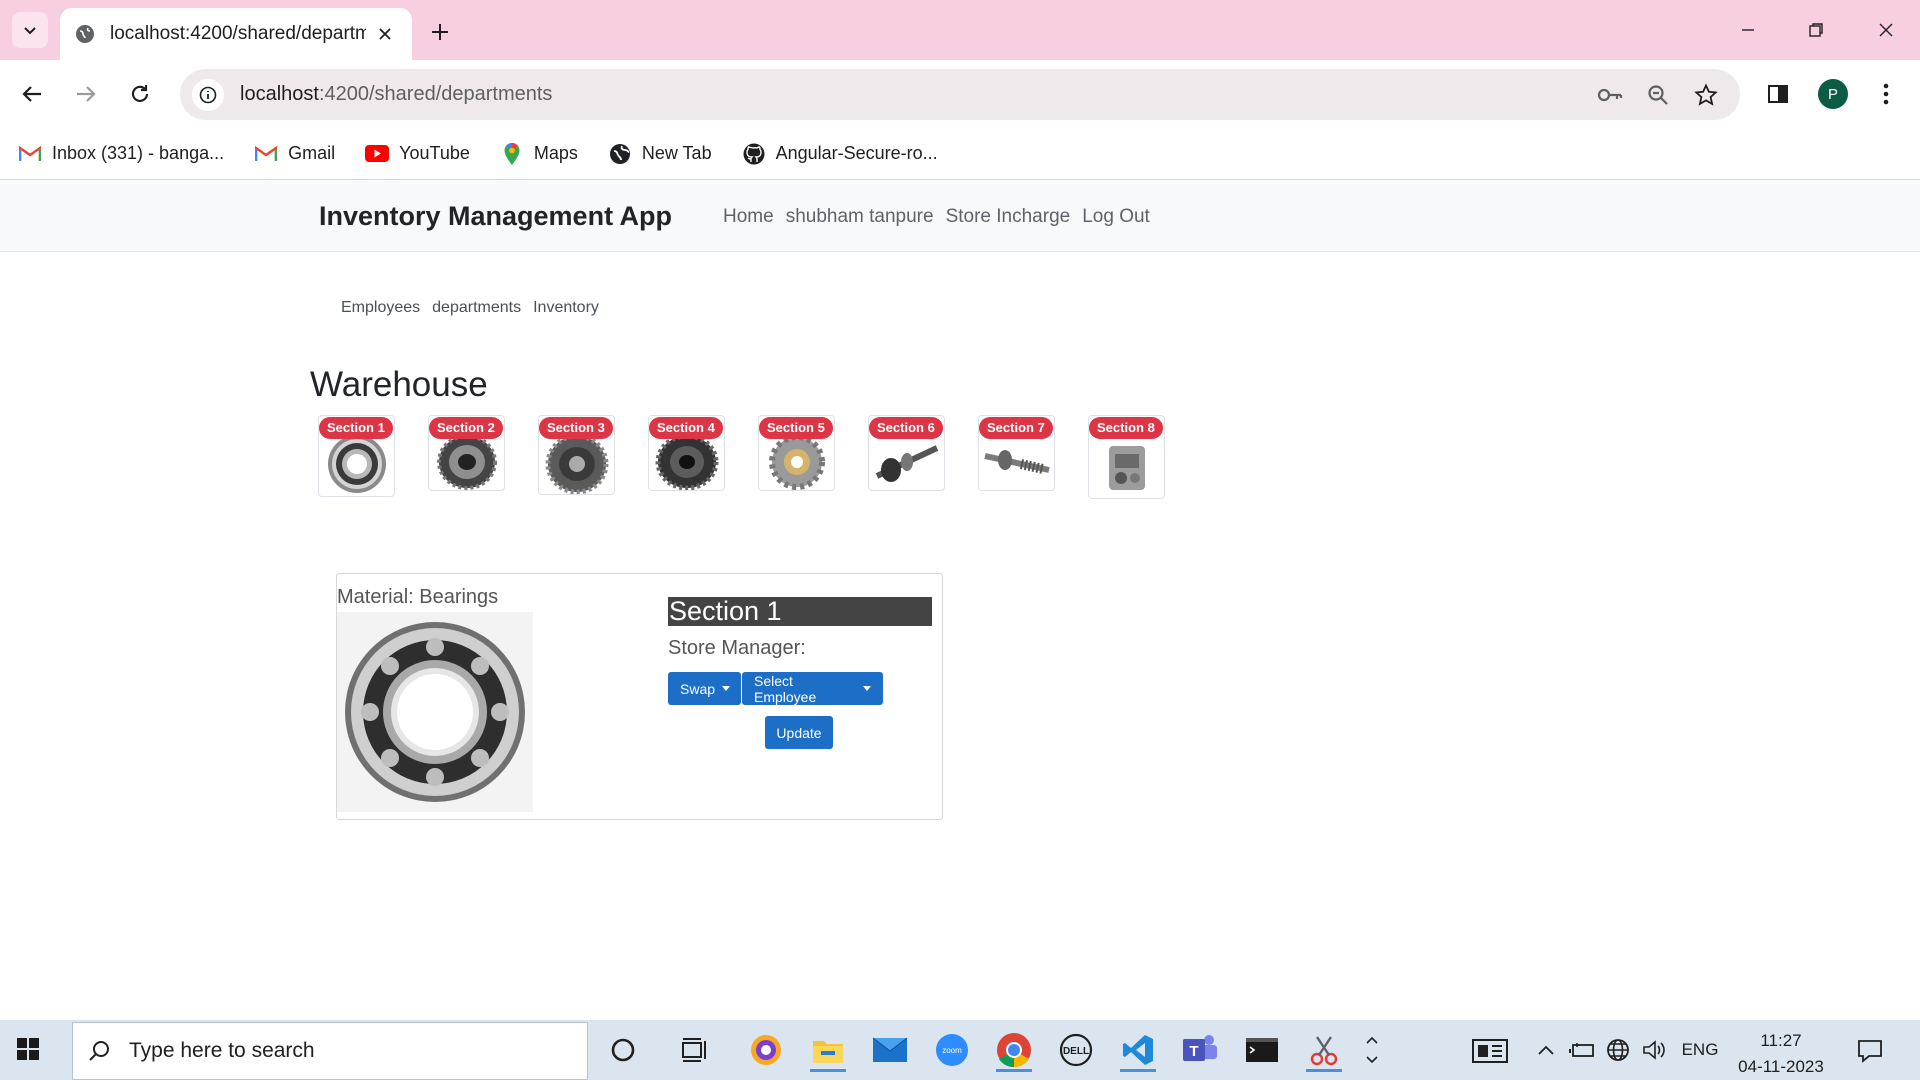 The image size is (1920, 1080). I want to click on show-hidden-icons-button, so click(1546, 1050).